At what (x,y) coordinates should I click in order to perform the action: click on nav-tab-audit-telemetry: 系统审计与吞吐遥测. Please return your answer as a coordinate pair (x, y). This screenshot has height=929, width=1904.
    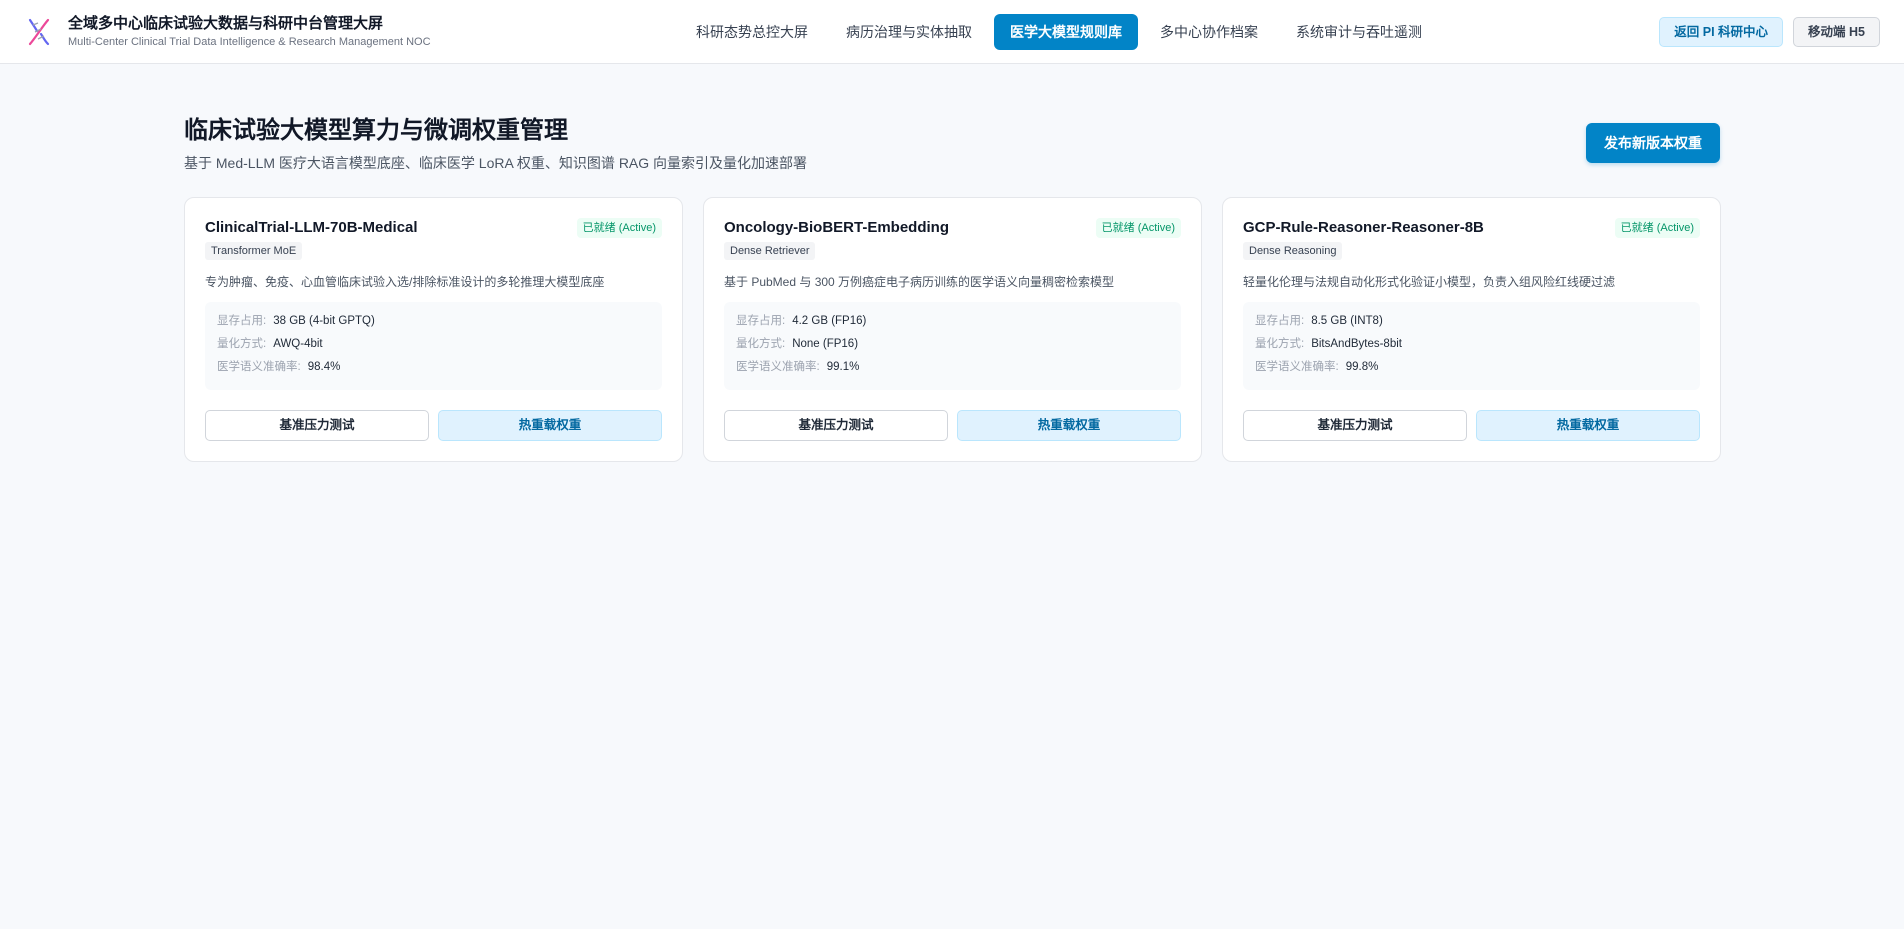
    Looking at the image, I should click on (1359, 32).